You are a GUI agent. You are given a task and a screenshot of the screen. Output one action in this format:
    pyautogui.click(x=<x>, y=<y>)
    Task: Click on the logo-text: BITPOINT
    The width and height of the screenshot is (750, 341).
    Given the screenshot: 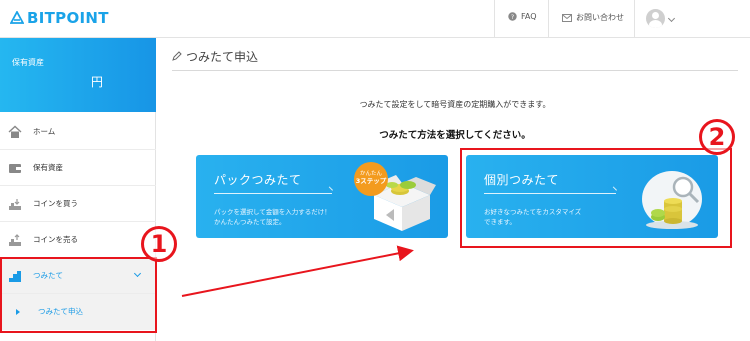 What is the action you would take?
    pyautogui.click(x=68, y=18)
    